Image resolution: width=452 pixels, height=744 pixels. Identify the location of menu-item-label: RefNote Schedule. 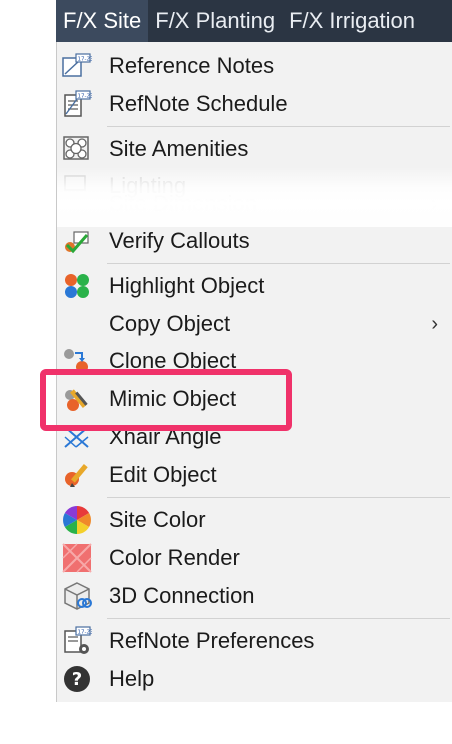
(198, 103).